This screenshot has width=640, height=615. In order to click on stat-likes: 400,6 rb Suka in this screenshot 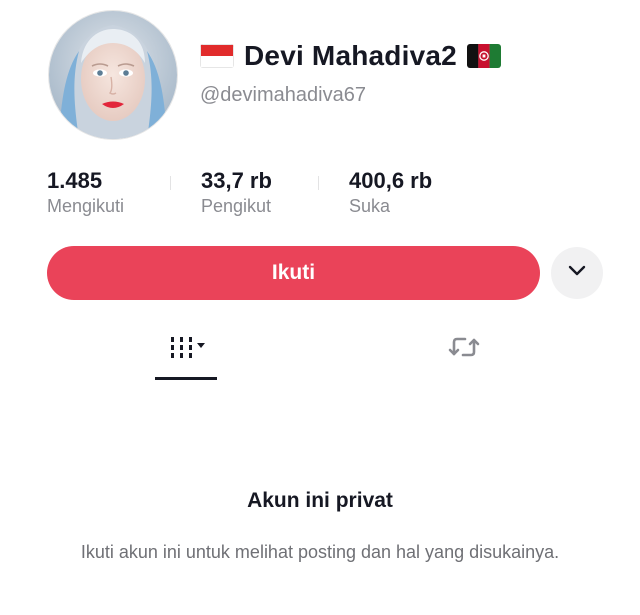, I will do `click(390, 193)`.